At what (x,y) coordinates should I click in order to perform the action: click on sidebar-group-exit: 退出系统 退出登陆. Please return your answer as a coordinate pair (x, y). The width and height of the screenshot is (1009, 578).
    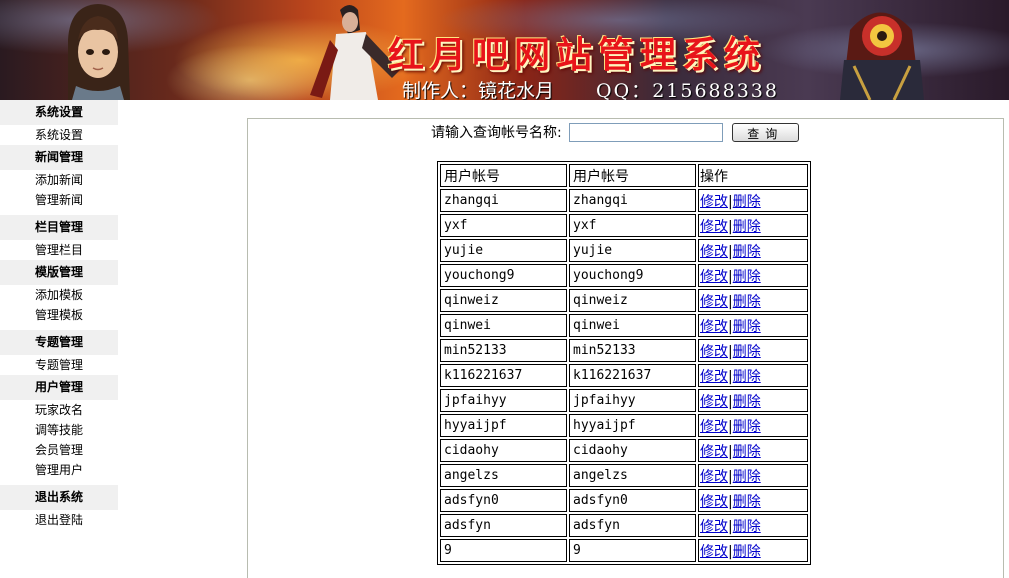
    Looking at the image, I should click on (59, 507).